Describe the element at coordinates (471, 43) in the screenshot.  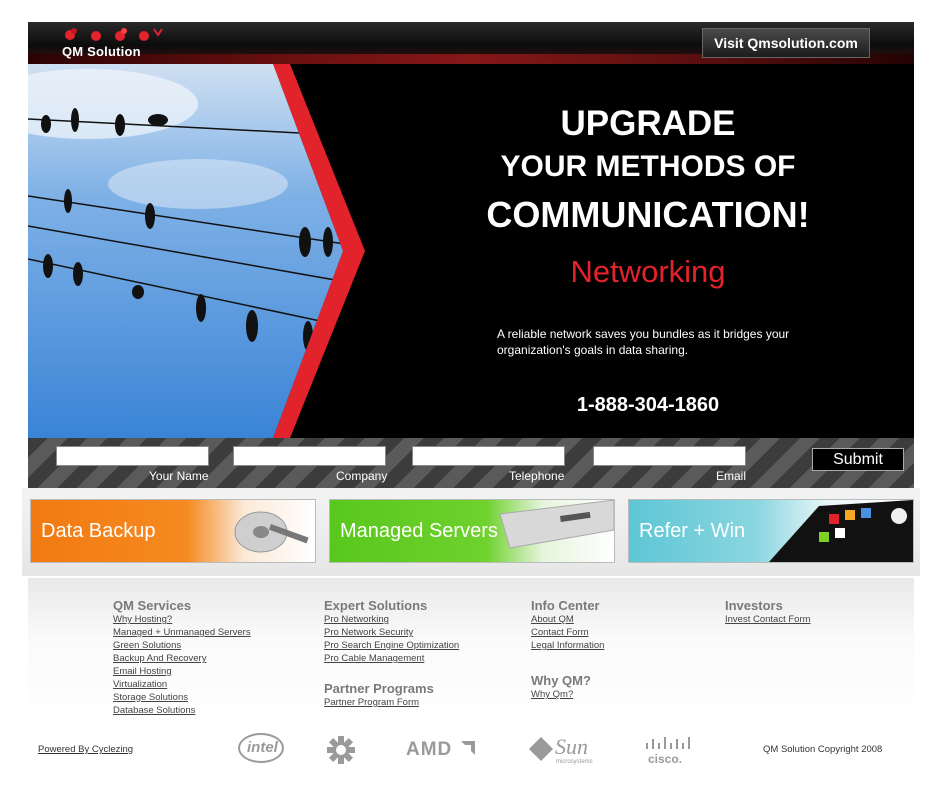
I see `header-bar: QM Solution Visit Qmsolution.com` at that location.